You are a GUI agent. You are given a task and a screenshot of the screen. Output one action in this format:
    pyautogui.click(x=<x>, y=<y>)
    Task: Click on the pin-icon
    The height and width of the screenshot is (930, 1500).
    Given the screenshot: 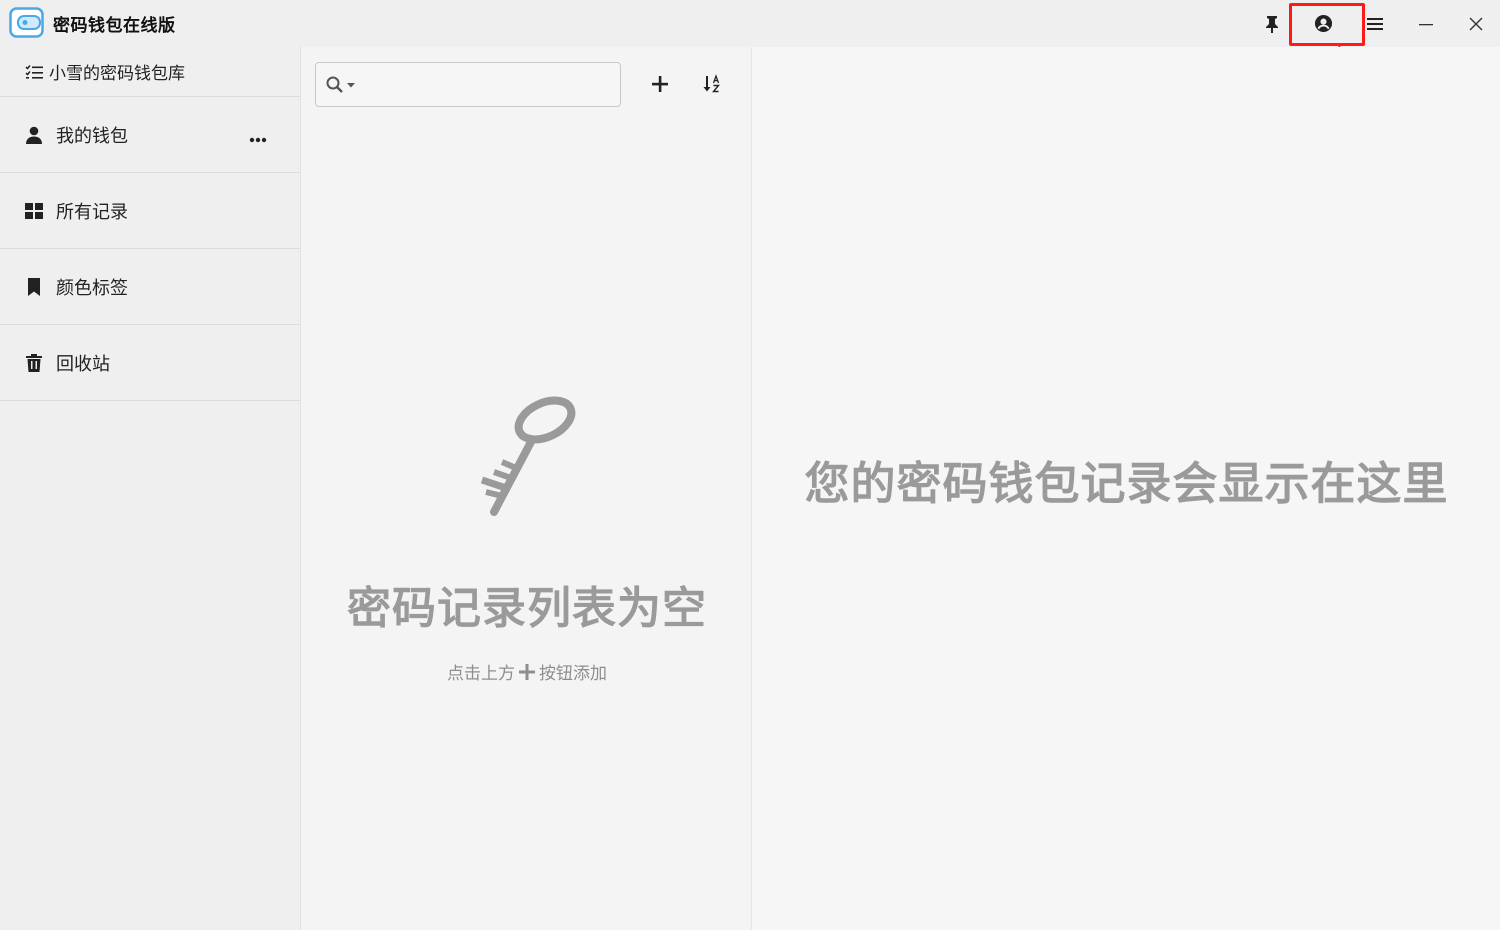 What is the action you would take?
    pyautogui.click(x=1272, y=24)
    